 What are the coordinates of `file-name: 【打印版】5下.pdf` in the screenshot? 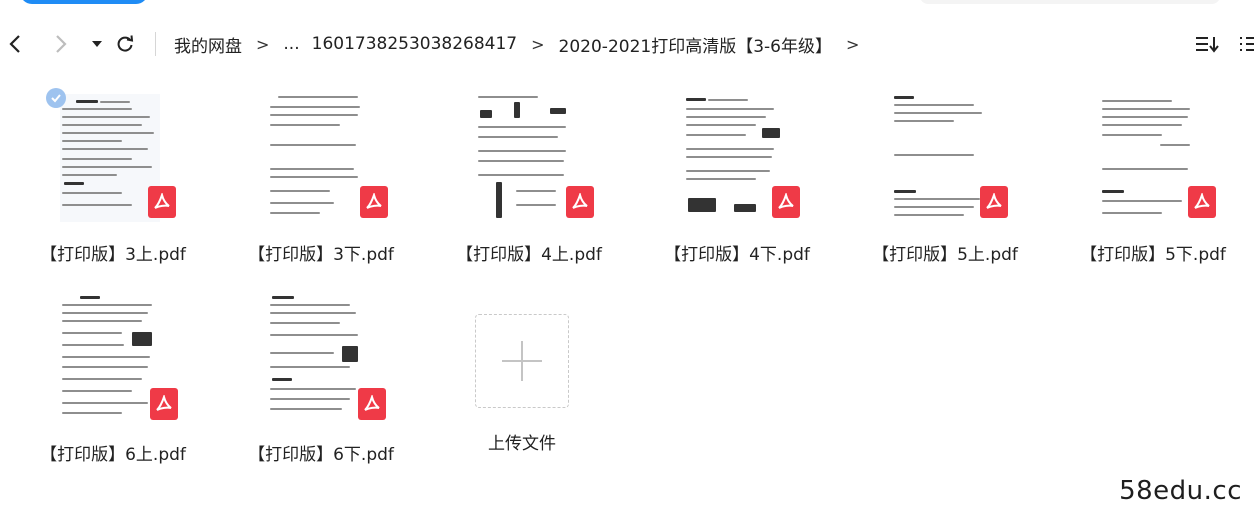 It's located at (1153, 255).